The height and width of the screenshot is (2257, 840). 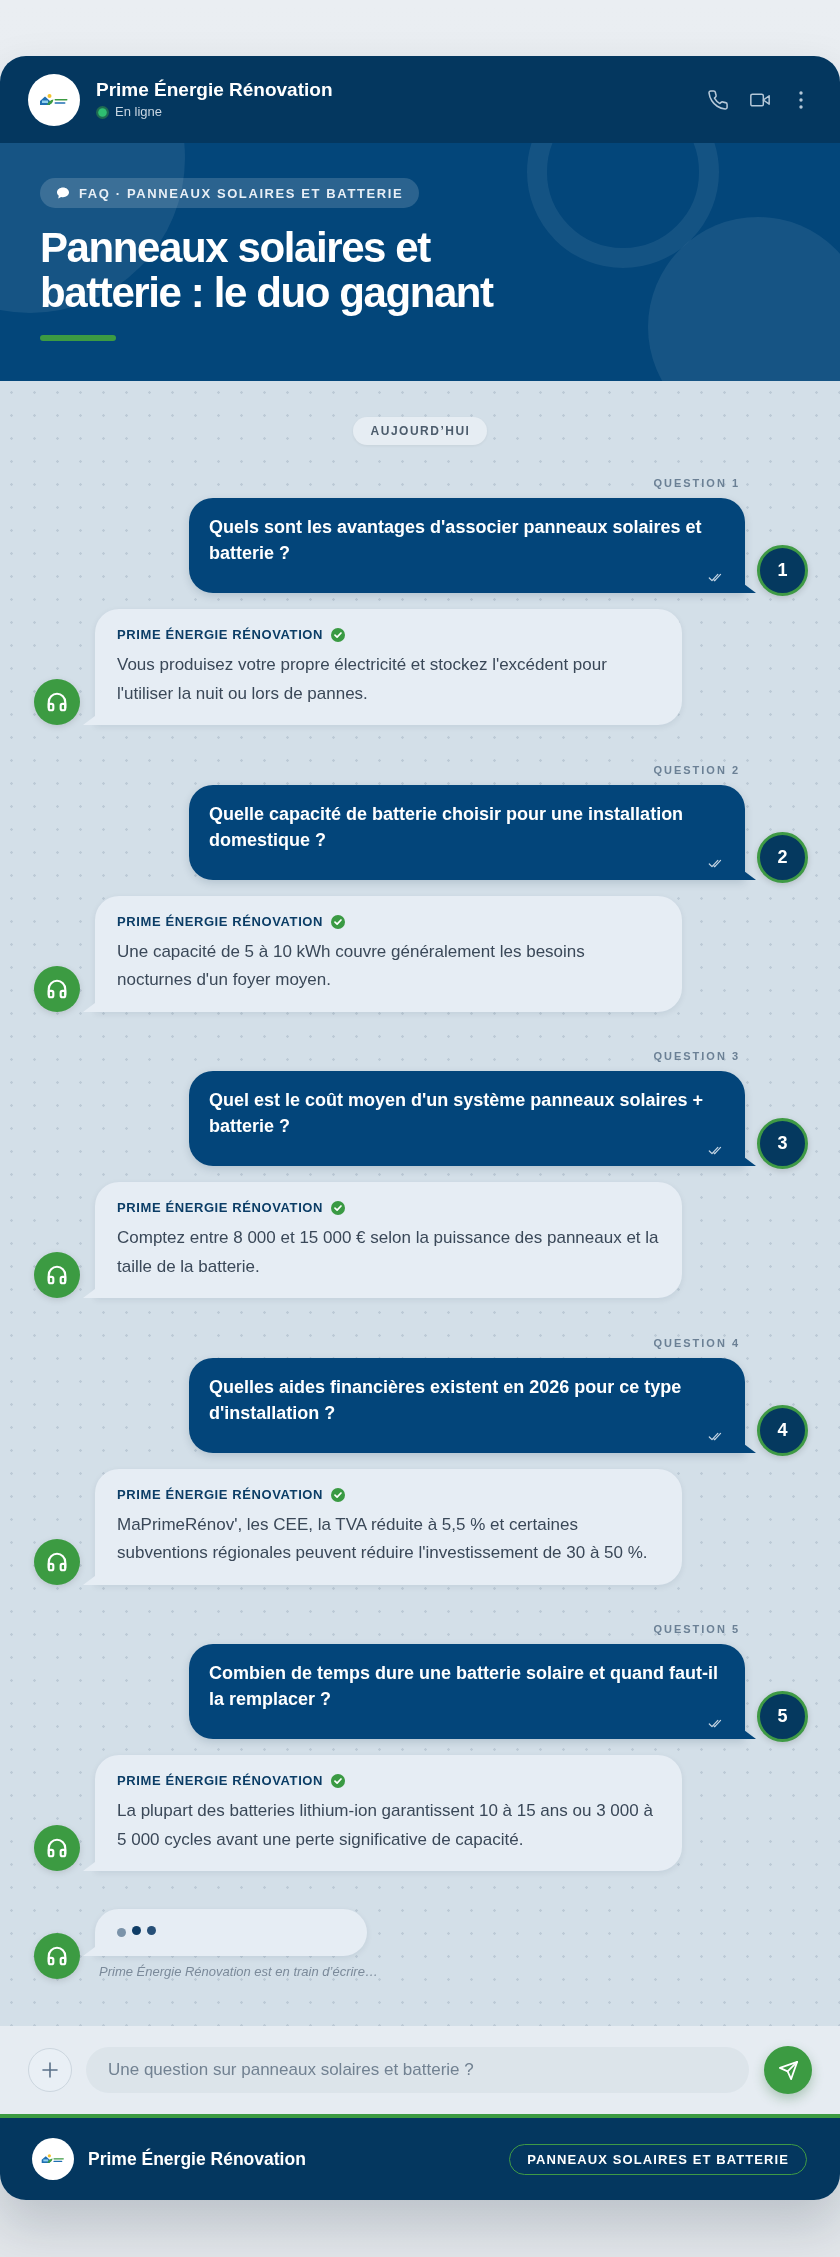 I want to click on footer-brand-name: Prime Énergie Rénovation, so click(x=197, y=2159).